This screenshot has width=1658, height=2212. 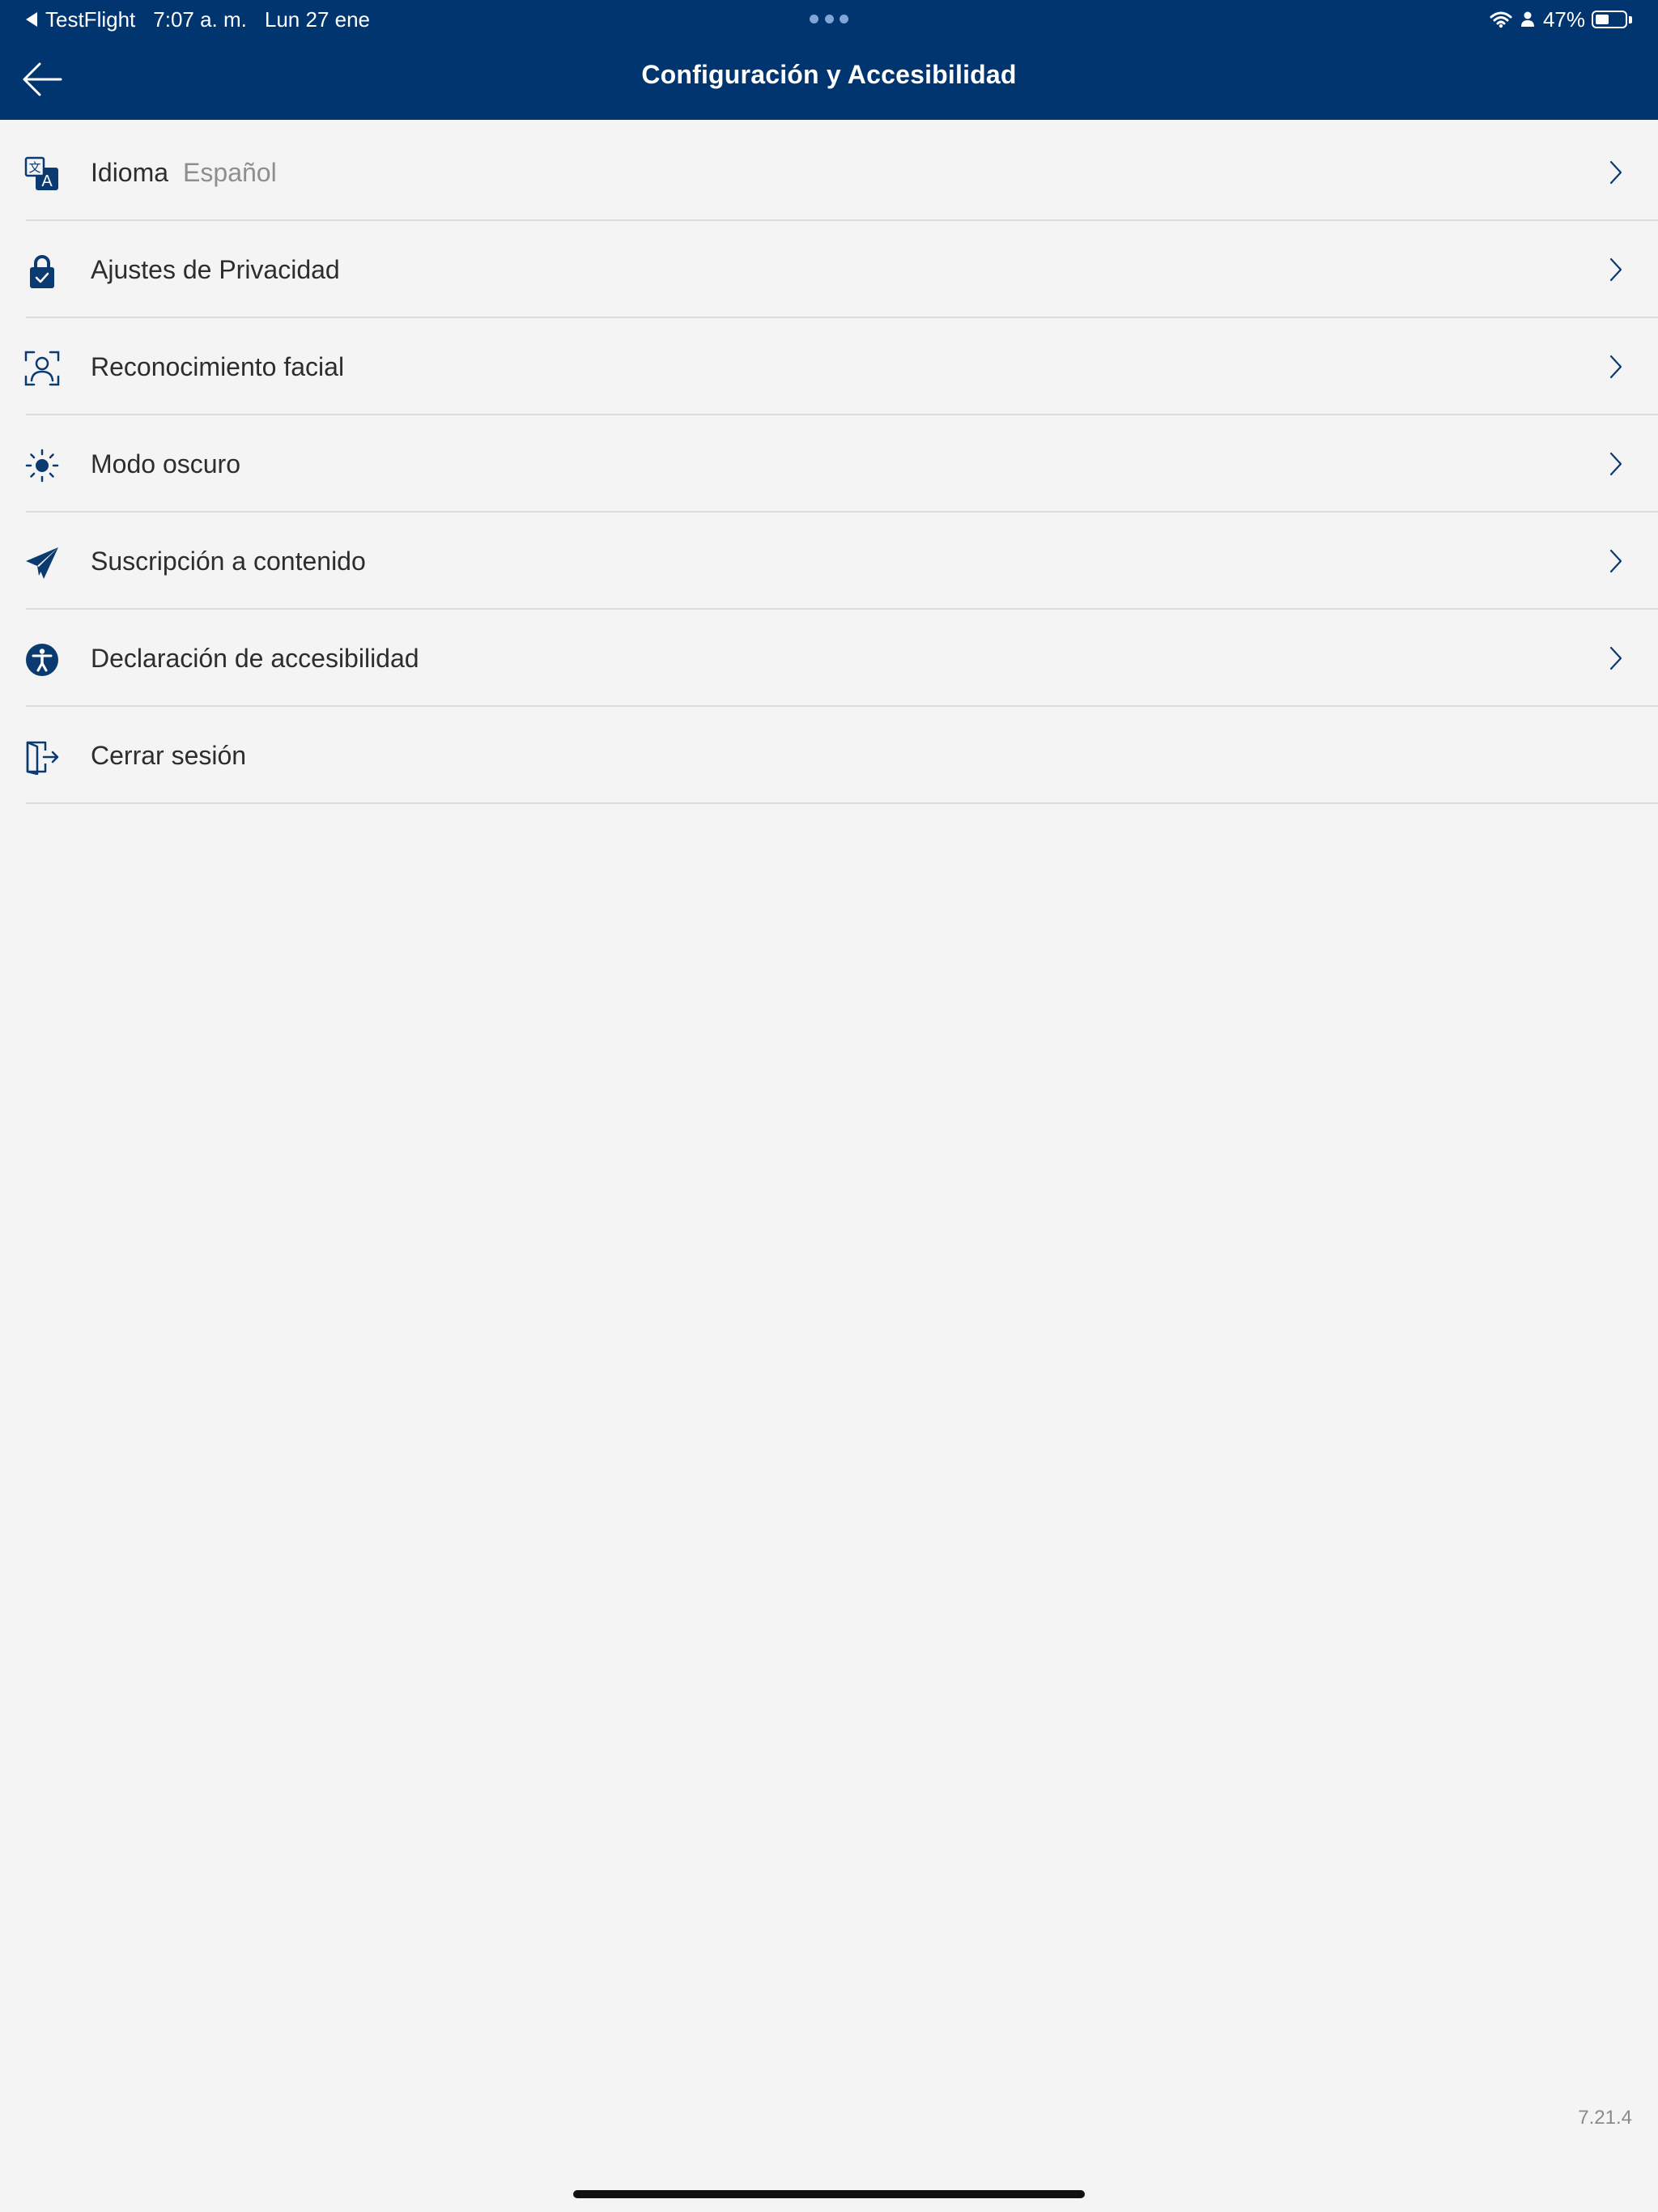 I want to click on app-version: 7.21.4, so click(x=1605, y=2118).